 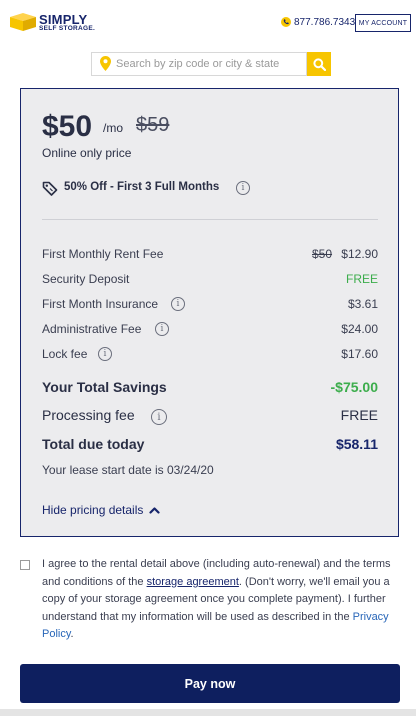 I want to click on simply-cube-logo-icon, so click(x=23, y=22).